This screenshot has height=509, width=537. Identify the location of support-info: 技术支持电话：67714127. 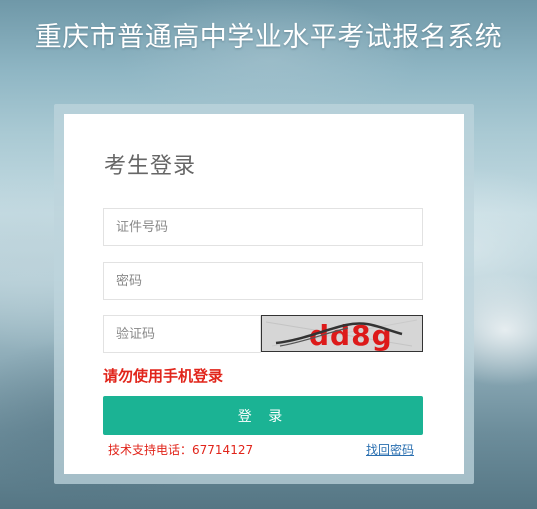
(180, 450).